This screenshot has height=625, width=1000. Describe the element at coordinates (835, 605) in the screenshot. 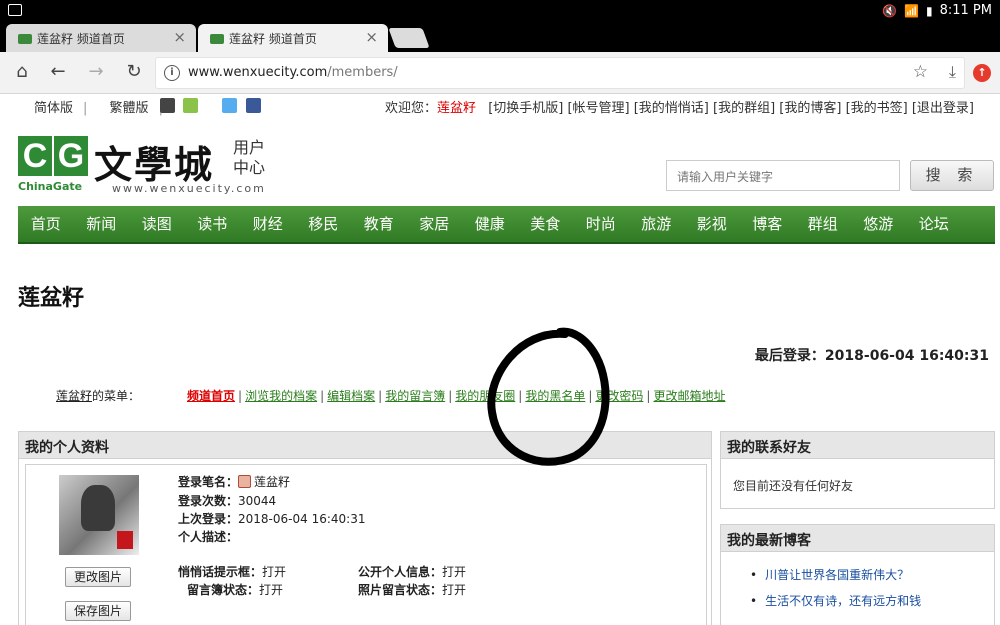

I see `blog-item: 生活不仅有诗，还有远方和钱` at that location.